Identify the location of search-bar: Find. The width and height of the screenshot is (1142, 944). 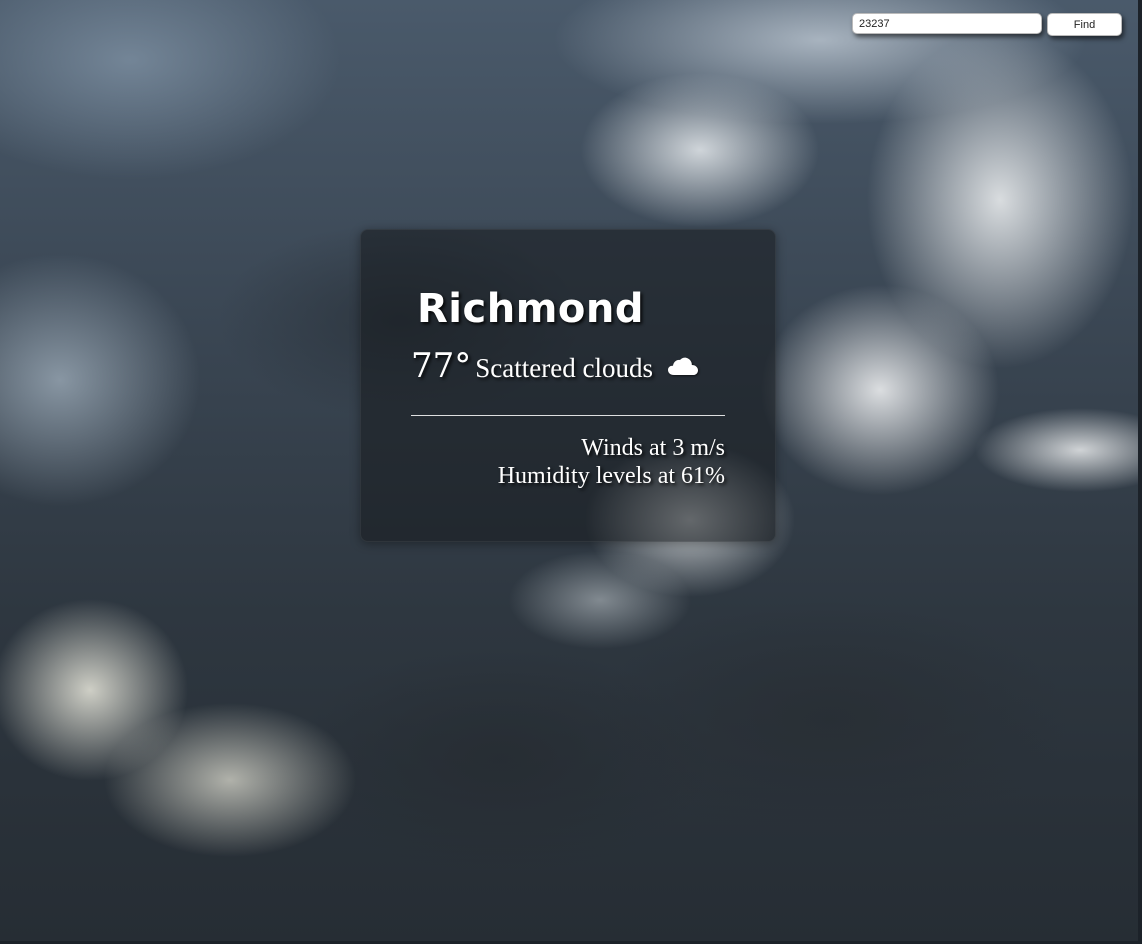
(987, 24).